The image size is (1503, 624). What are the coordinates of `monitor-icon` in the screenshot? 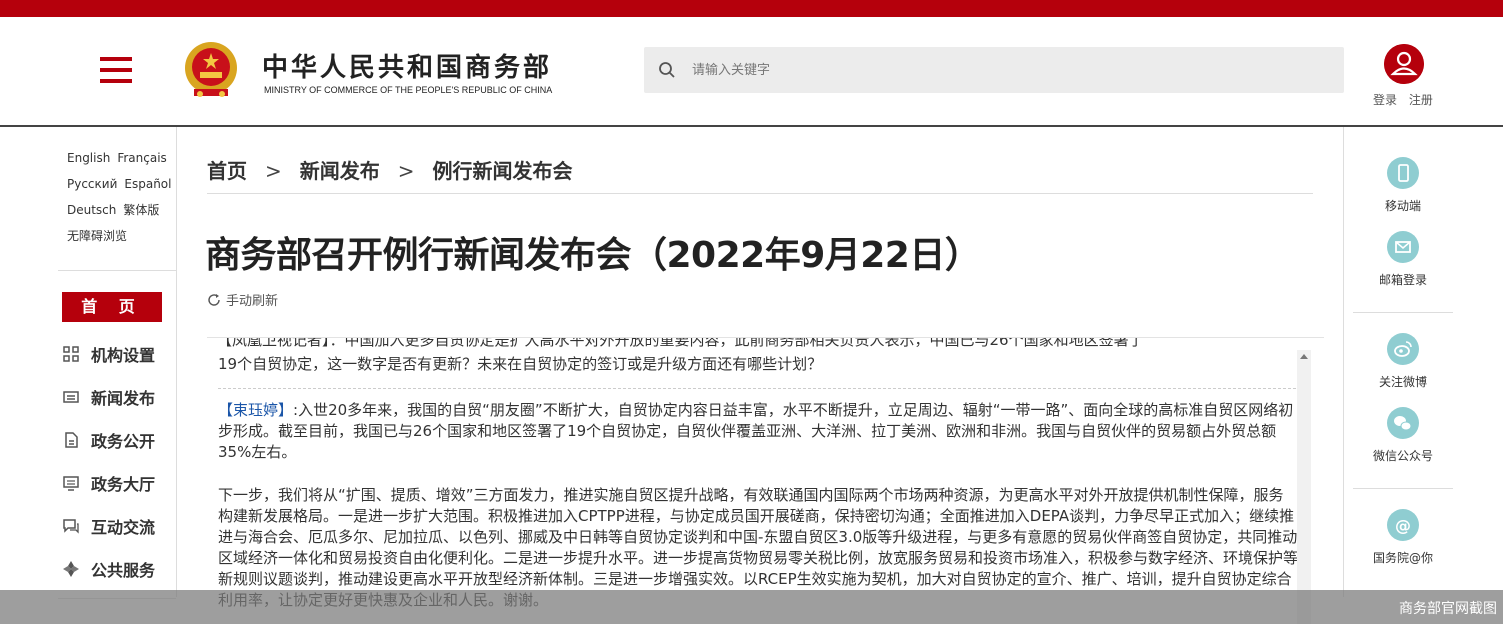 It's located at (71, 483).